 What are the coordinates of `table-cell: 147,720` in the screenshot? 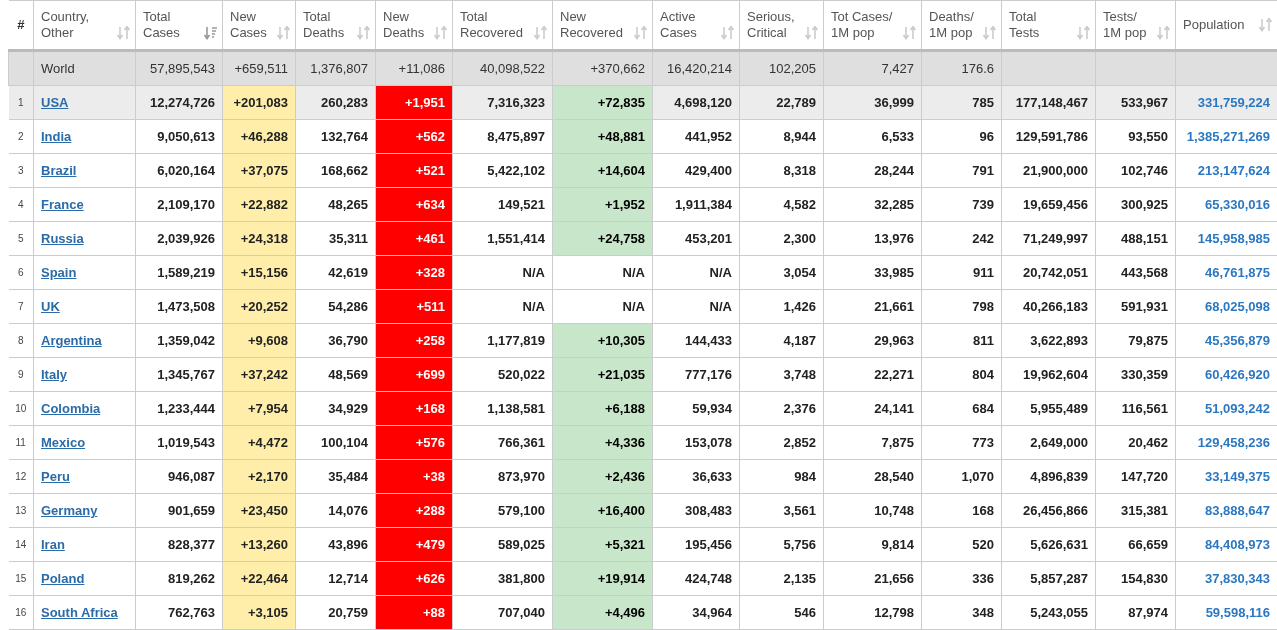 It's located at (1144, 476).